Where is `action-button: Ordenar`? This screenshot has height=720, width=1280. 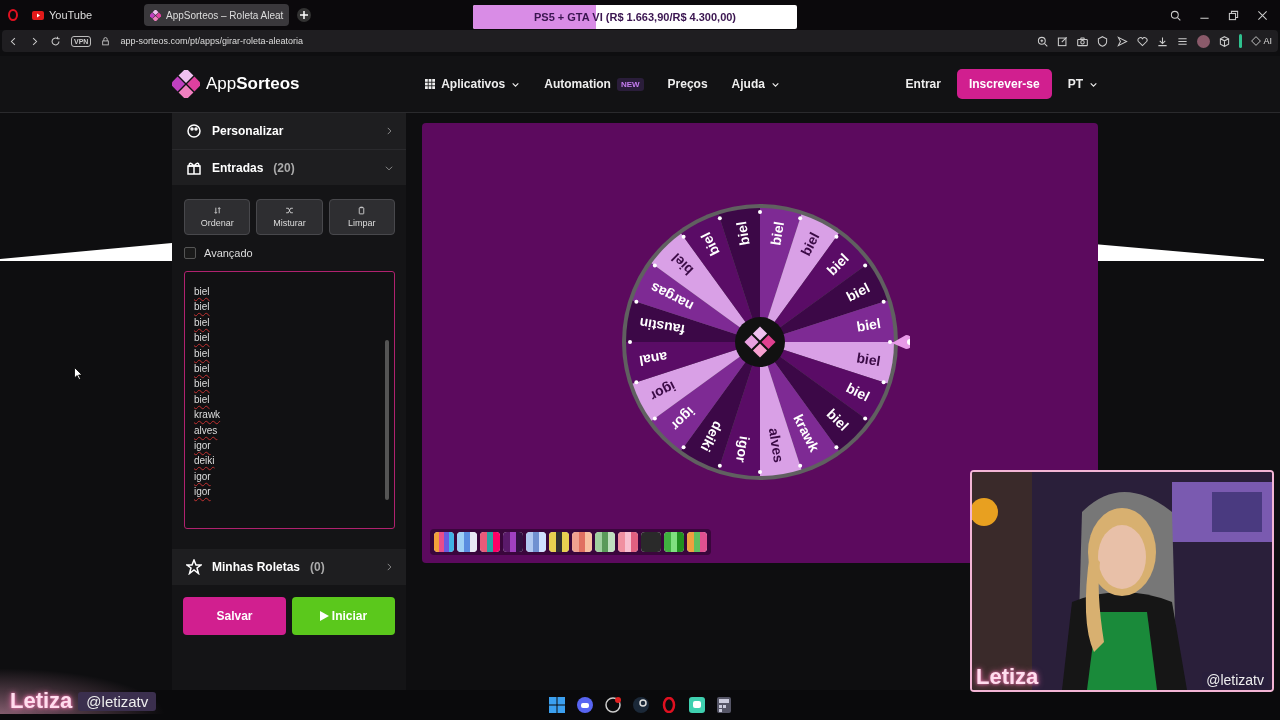 action-button: Ordenar is located at coordinates (217, 217).